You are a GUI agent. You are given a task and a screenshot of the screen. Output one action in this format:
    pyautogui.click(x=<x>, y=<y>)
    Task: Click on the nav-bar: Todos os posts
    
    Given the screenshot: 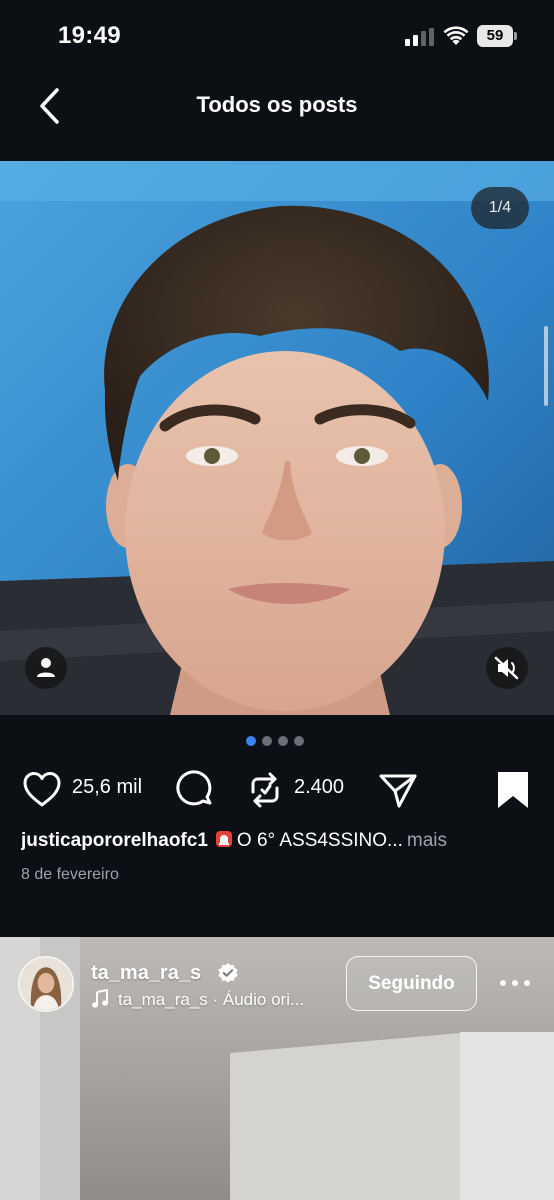 What is the action you would take?
    pyautogui.click(x=277, y=116)
    